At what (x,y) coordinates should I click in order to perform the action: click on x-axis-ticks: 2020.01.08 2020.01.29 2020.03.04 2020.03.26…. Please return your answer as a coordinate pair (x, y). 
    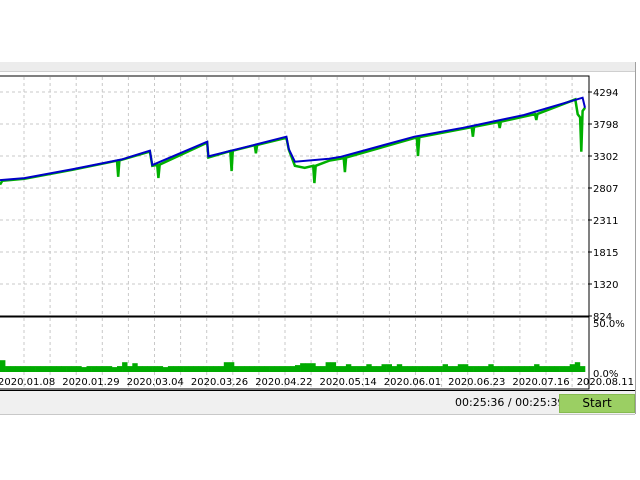
    Looking at the image, I should click on (317, 382).